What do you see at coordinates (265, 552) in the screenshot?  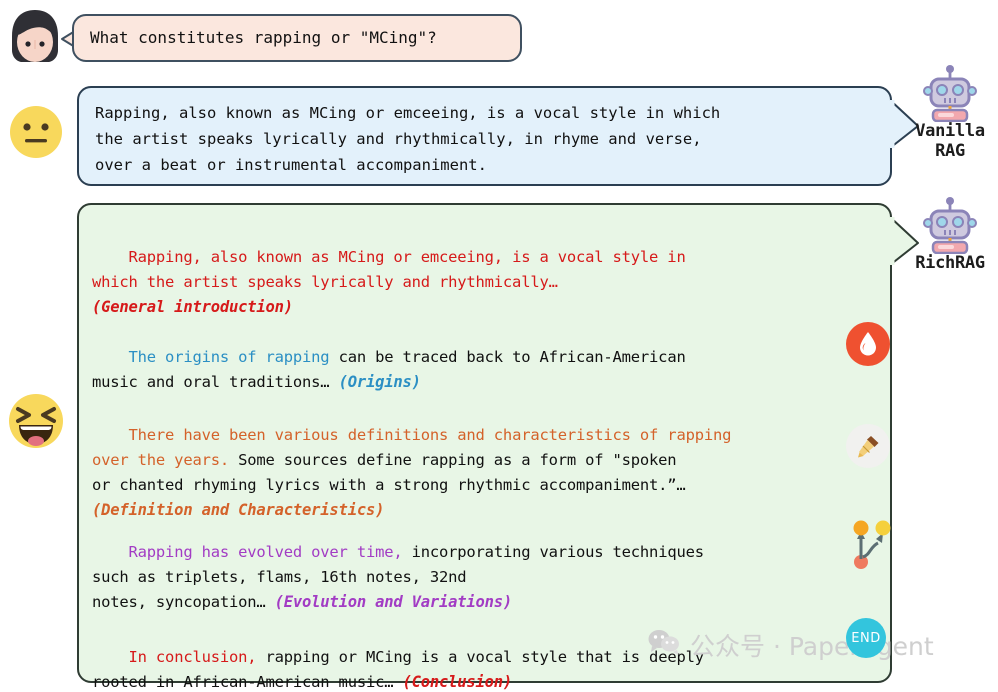 I see `paragraph-highlight: Rapping has evolved over time,` at bounding box center [265, 552].